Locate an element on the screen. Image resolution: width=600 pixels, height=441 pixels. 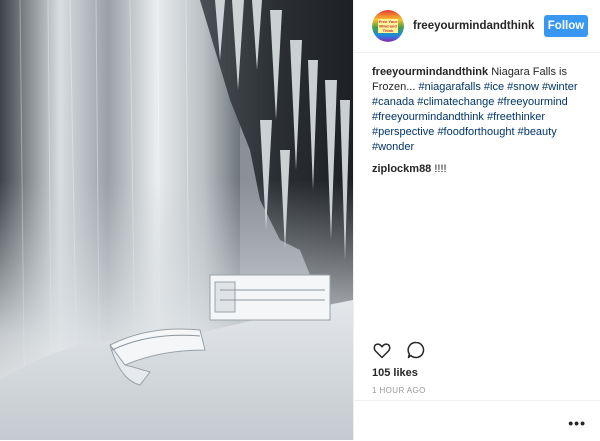
comment-text: !!!! is located at coordinates (440, 169).